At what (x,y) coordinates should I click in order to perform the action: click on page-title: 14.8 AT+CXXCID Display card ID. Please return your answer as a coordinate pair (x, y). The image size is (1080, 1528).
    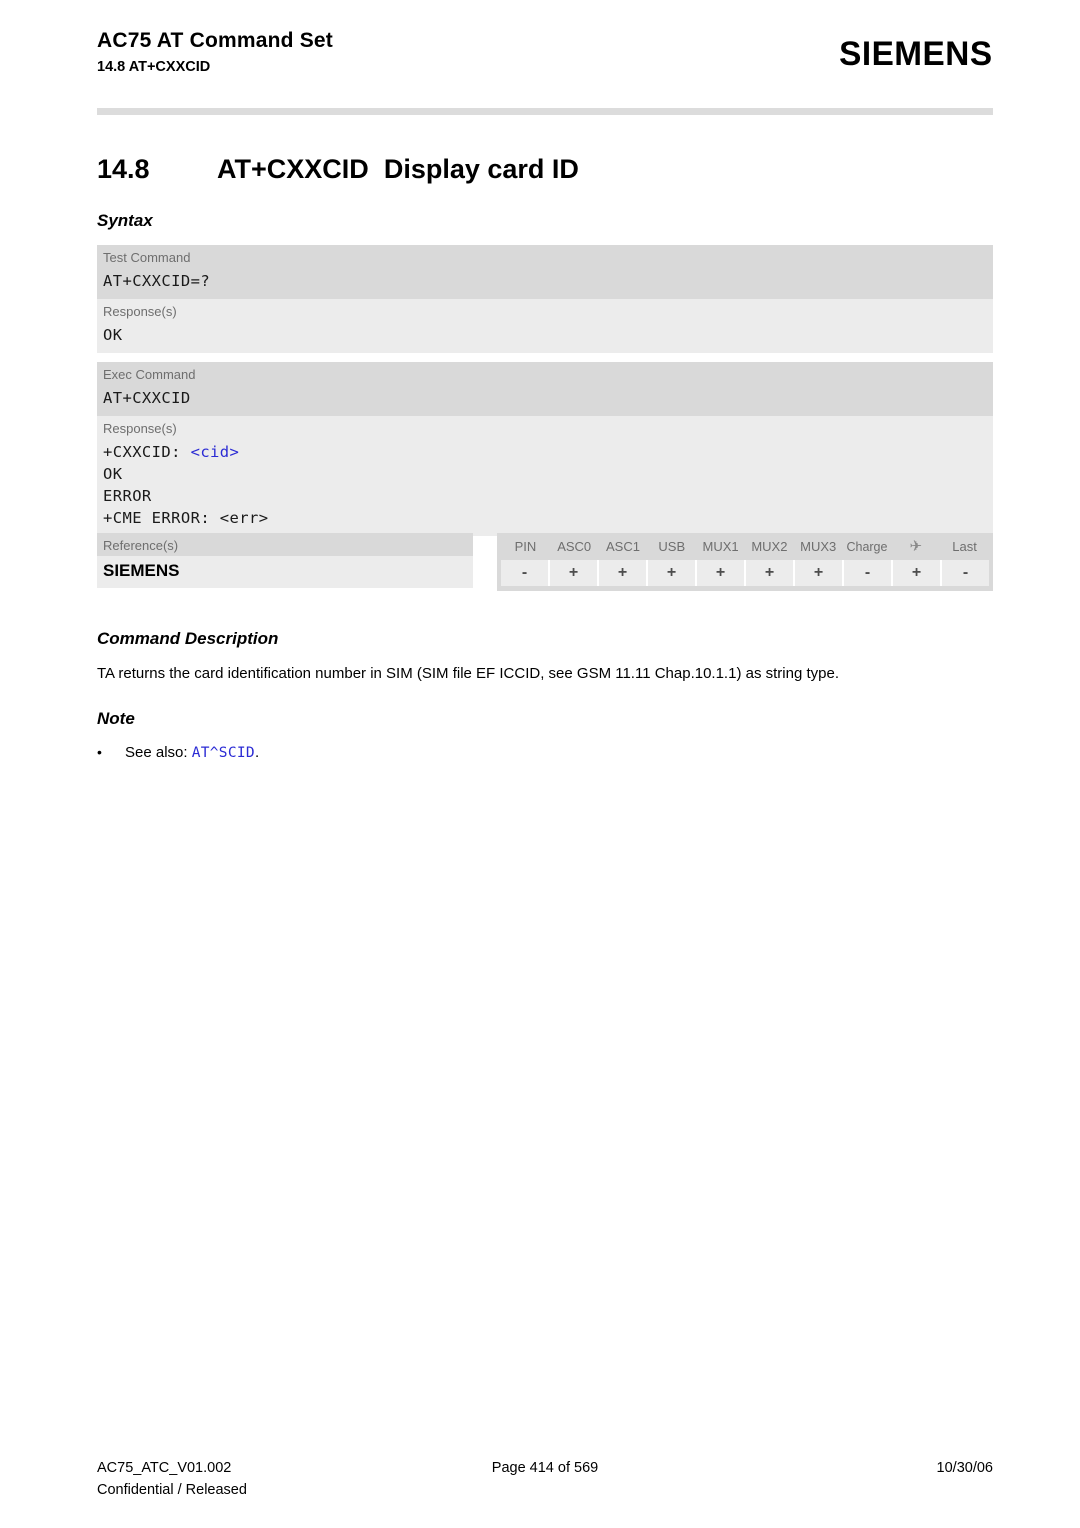
    Looking at the image, I should click on (338, 169).